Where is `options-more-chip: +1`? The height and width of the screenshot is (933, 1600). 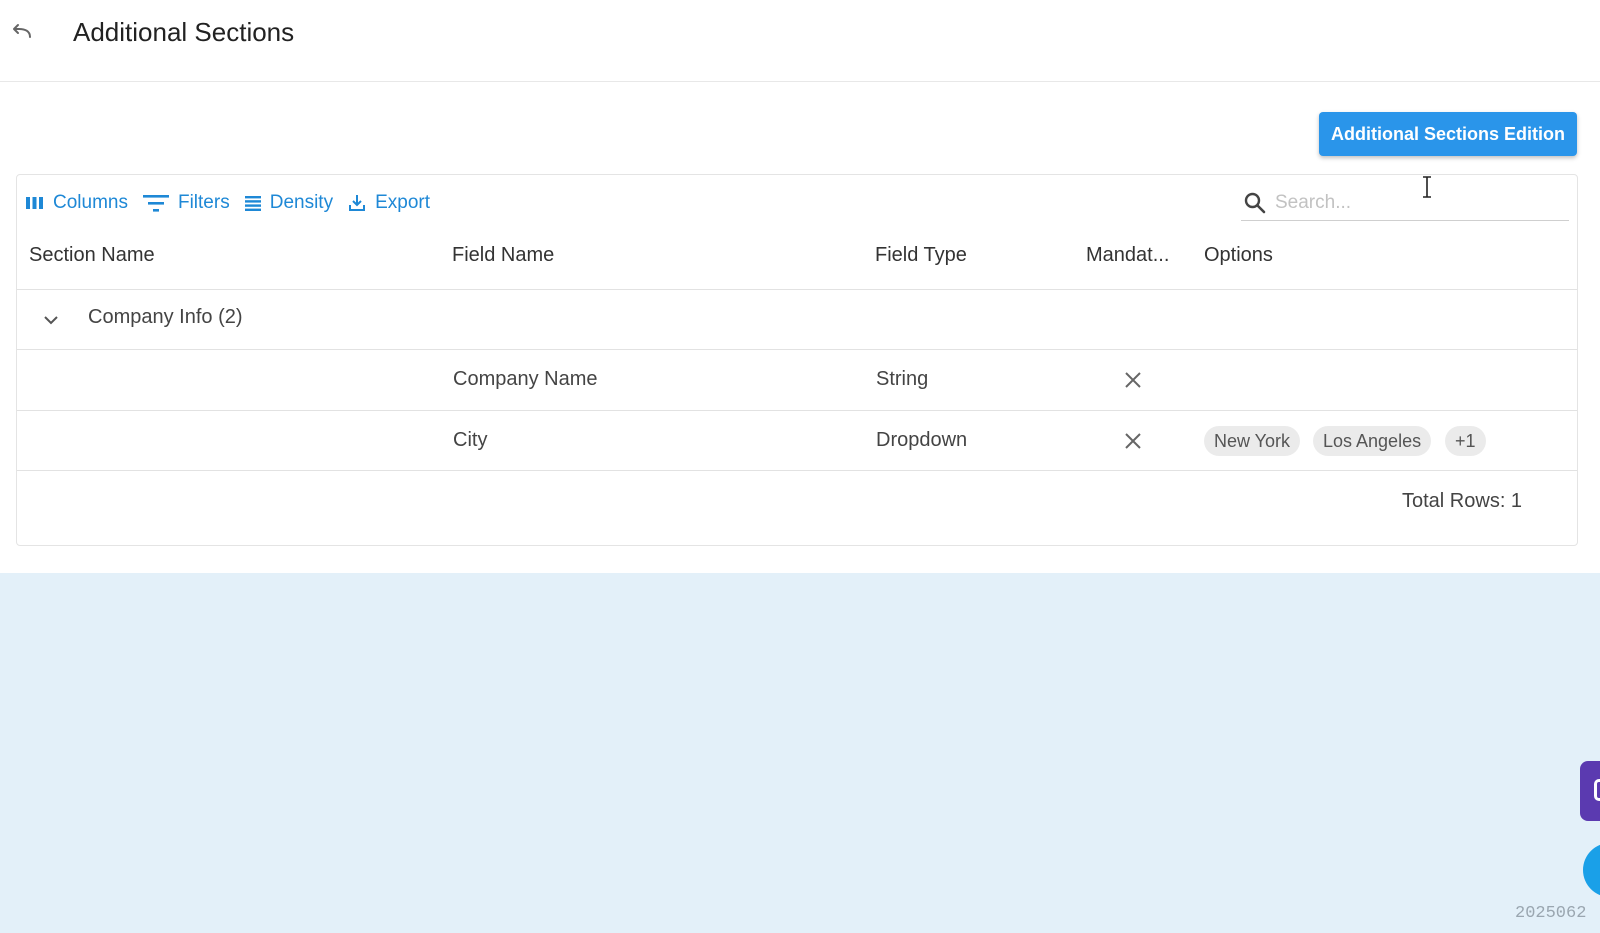
options-more-chip: +1 is located at coordinates (1465, 441).